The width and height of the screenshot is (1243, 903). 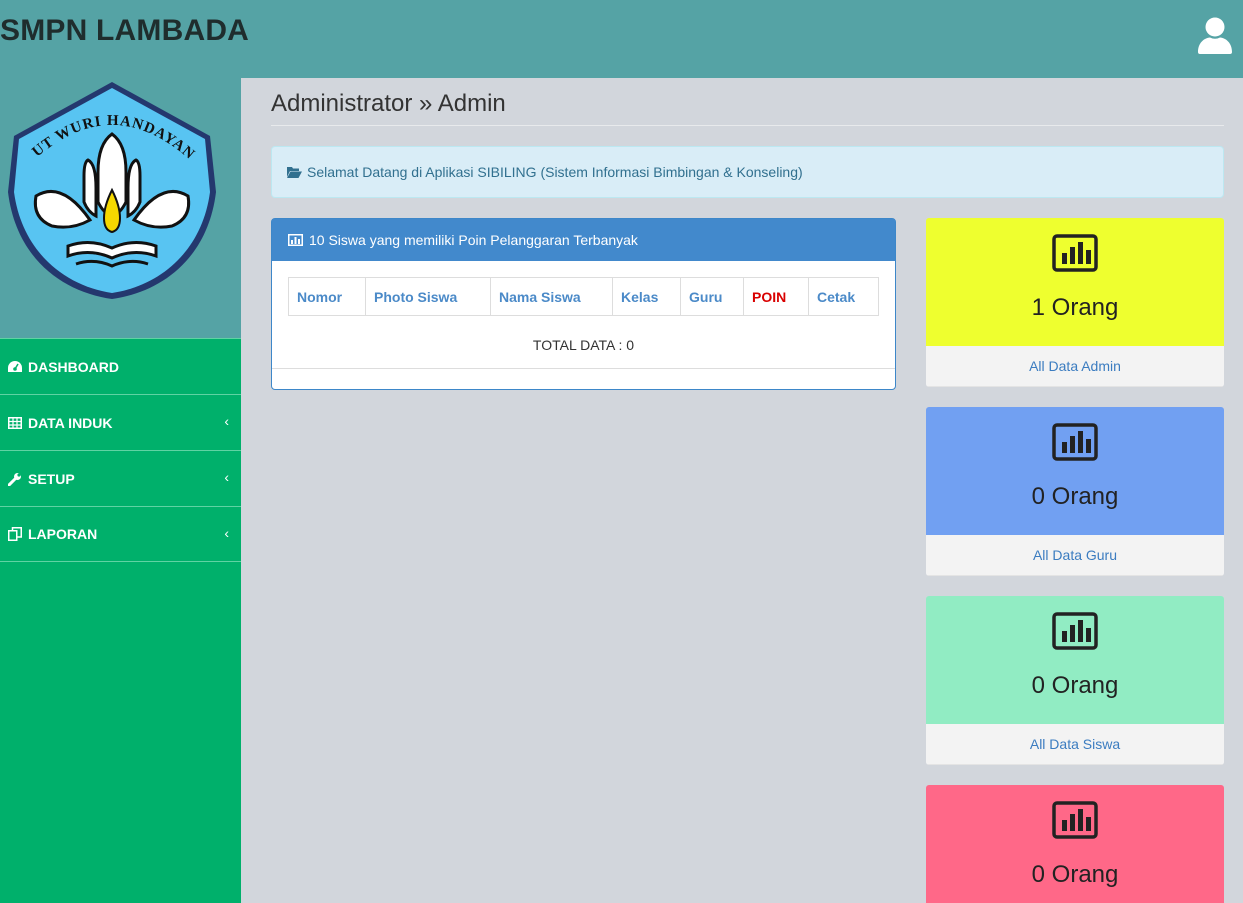 What do you see at coordinates (428, 296) in the screenshot?
I see `column-header-photo-siswa: Photo Siswa` at bounding box center [428, 296].